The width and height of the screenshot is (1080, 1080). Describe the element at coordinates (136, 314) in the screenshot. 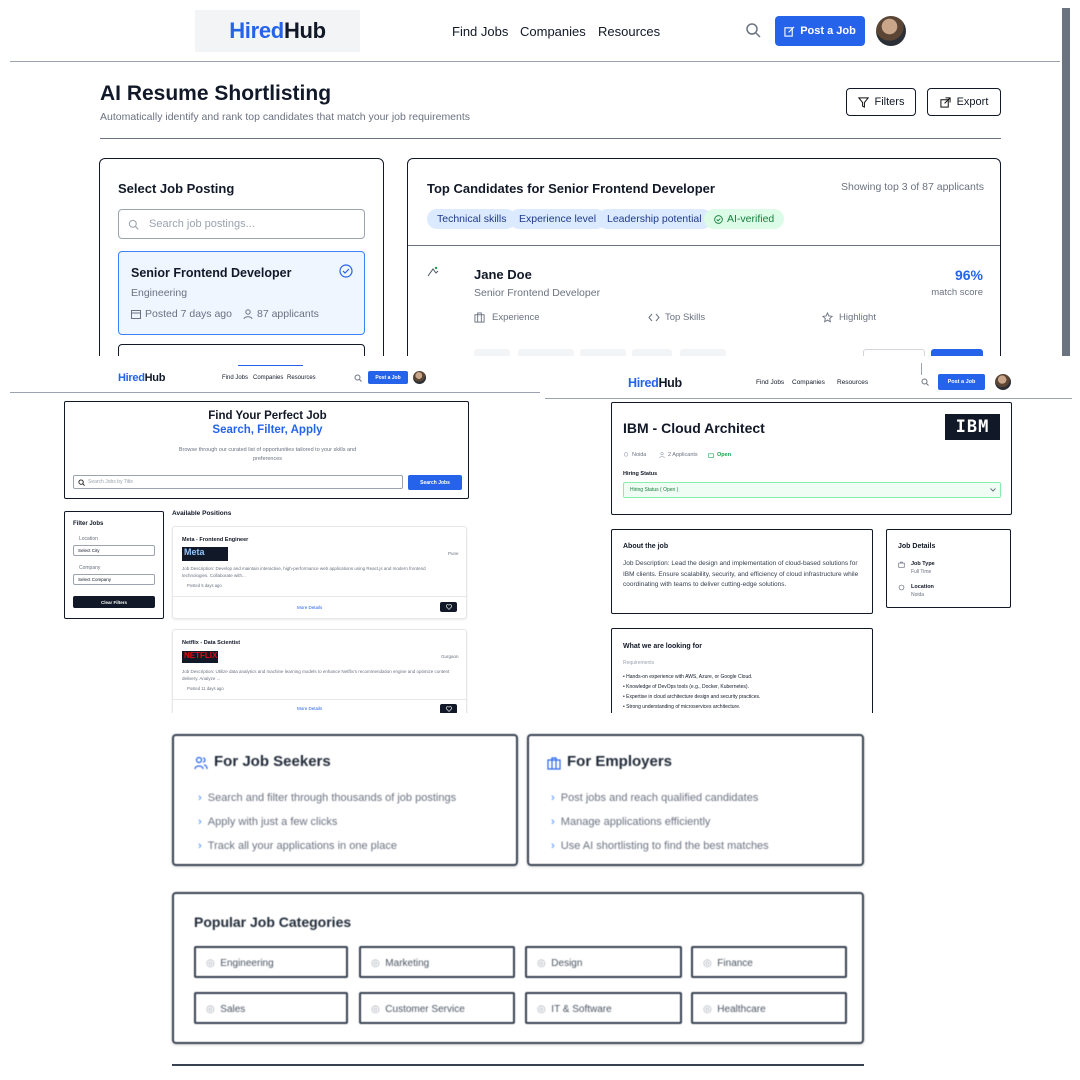

I see `calendar-icon` at that location.